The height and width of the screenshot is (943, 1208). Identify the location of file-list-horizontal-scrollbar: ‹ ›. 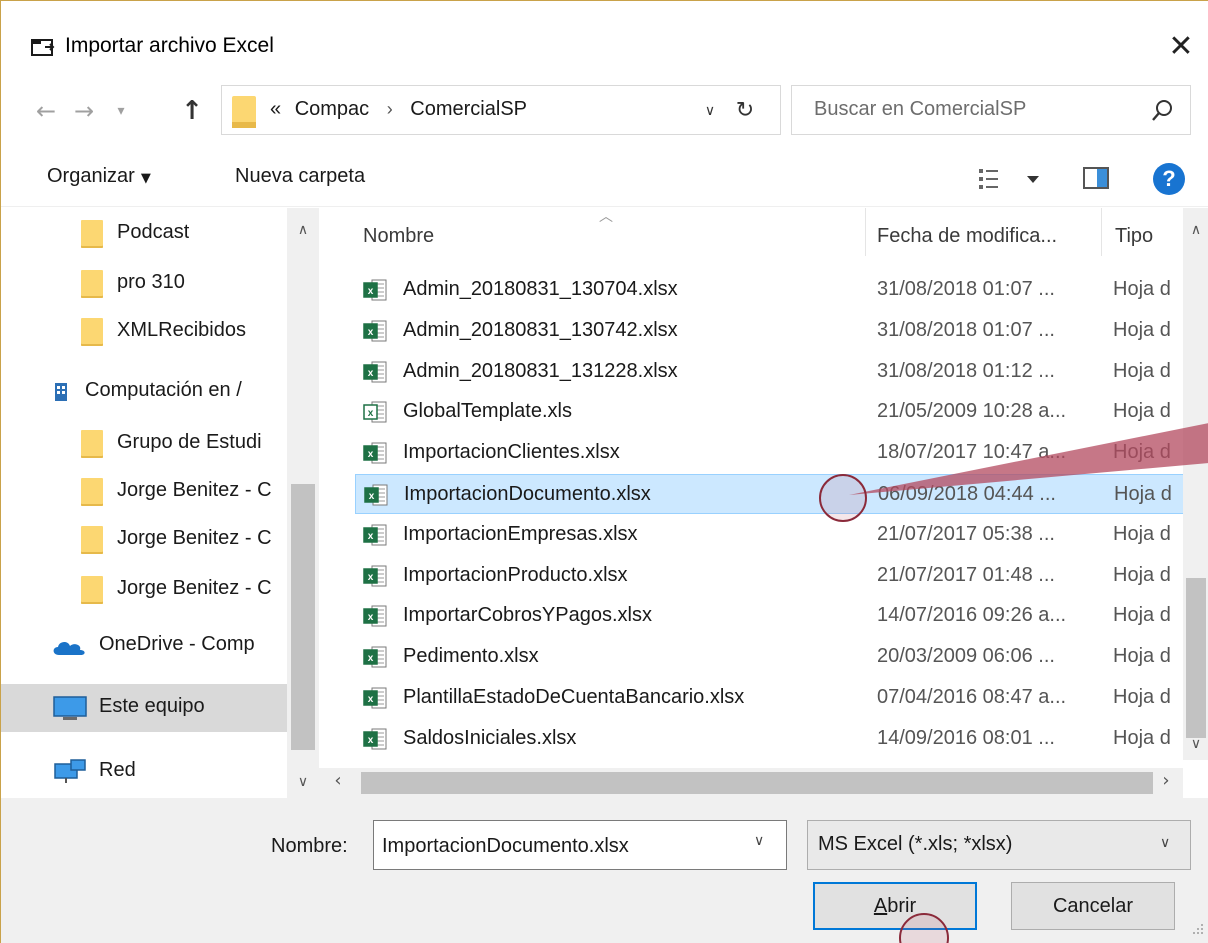
(751, 783).